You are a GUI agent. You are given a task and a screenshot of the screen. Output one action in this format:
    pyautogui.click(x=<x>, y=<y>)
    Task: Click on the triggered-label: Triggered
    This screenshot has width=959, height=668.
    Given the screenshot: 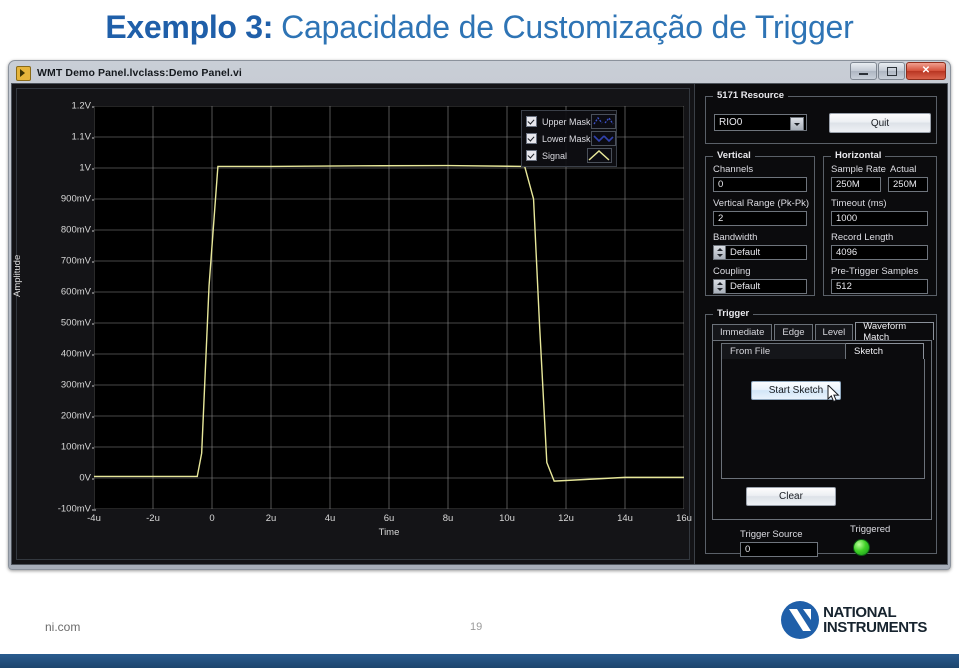 What is the action you would take?
    pyautogui.click(x=870, y=529)
    